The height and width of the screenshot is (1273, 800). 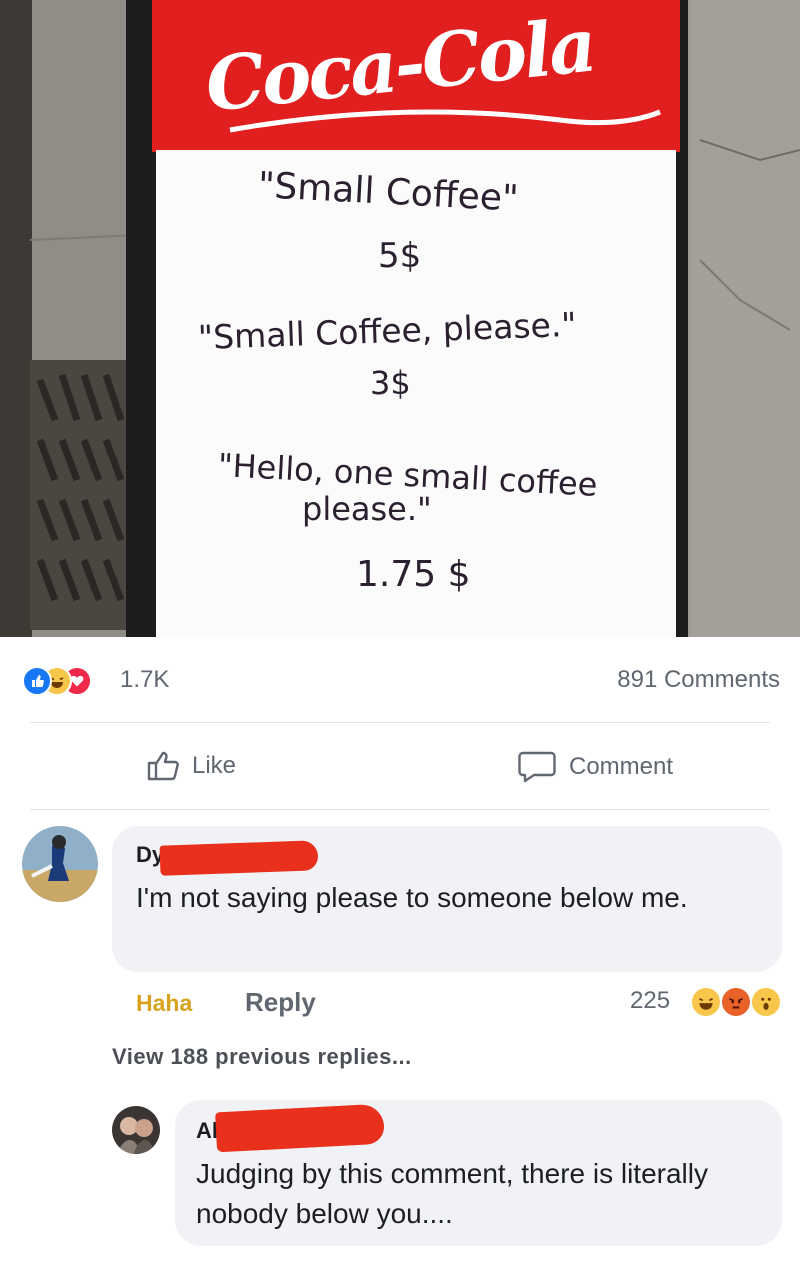 I want to click on reply-author-avatar, so click(x=136, y=1130).